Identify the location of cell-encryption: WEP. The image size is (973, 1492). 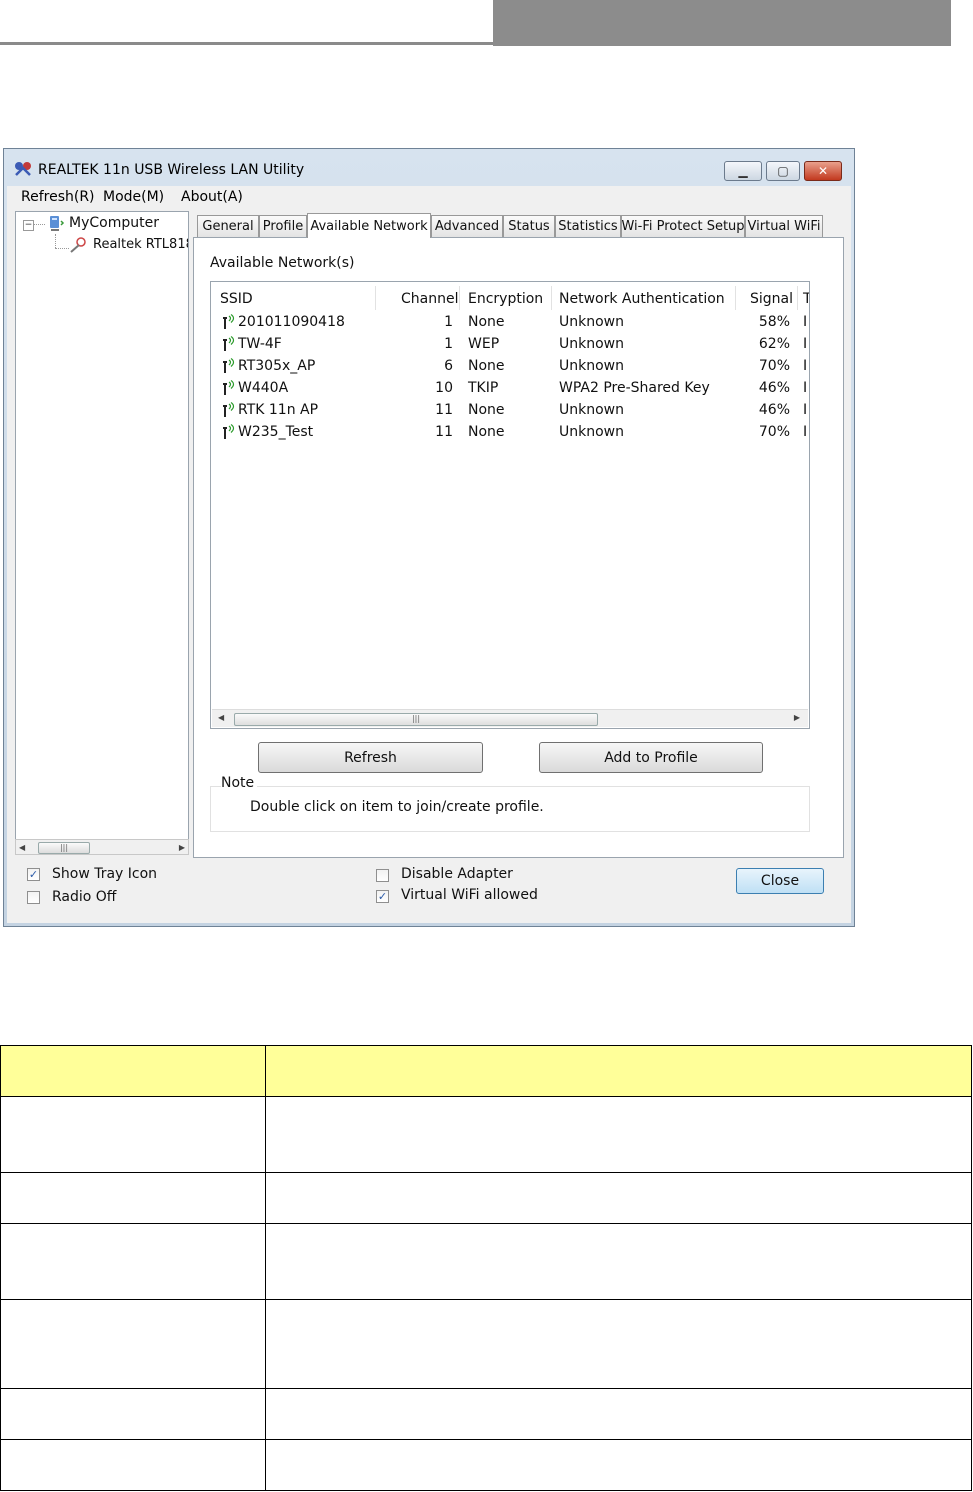
(484, 344).